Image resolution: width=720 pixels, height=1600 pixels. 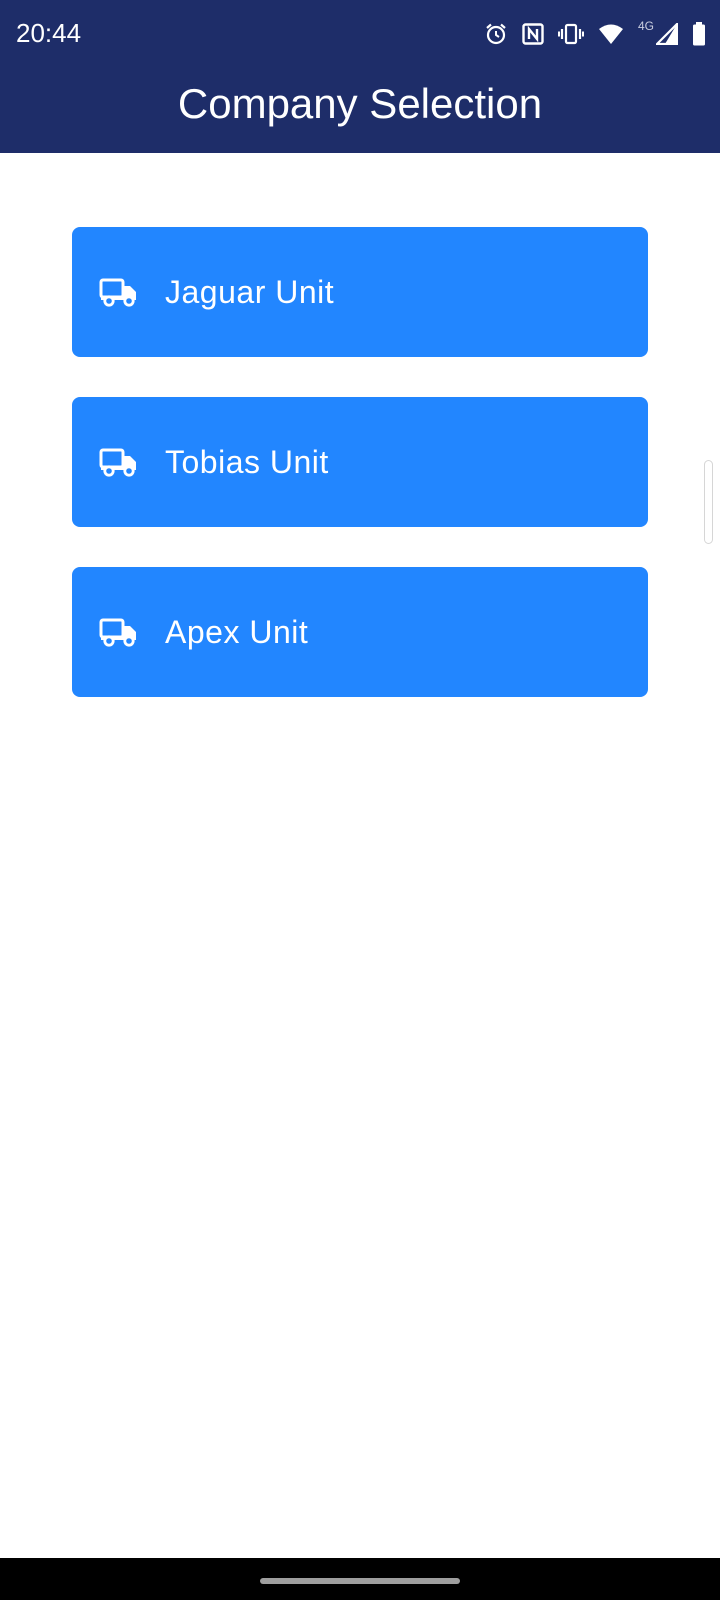 What do you see at coordinates (360, 632) in the screenshot?
I see `company-button-apex-unit: Apex Unit` at bounding box center [360, 632].